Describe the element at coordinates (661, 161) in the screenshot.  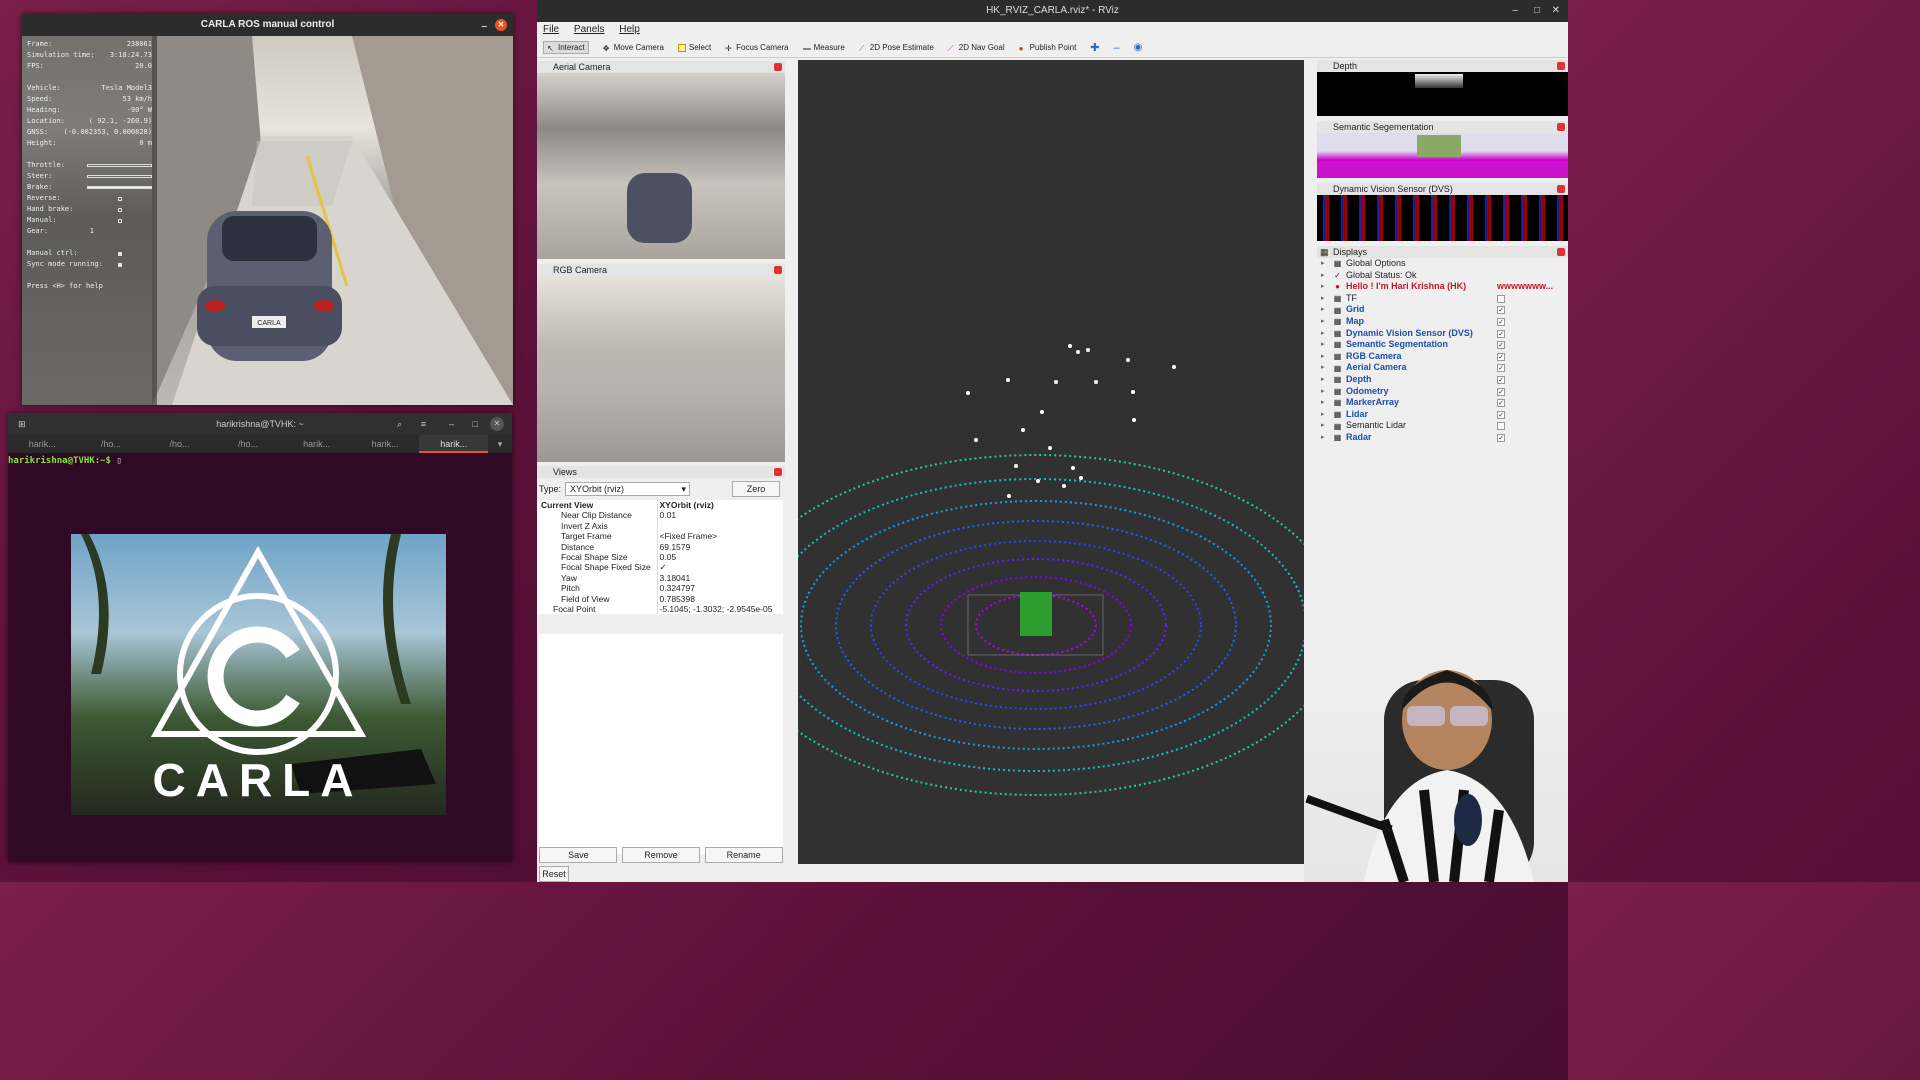
I see `aerial-camera-panel: Aerial Camera` at that location.